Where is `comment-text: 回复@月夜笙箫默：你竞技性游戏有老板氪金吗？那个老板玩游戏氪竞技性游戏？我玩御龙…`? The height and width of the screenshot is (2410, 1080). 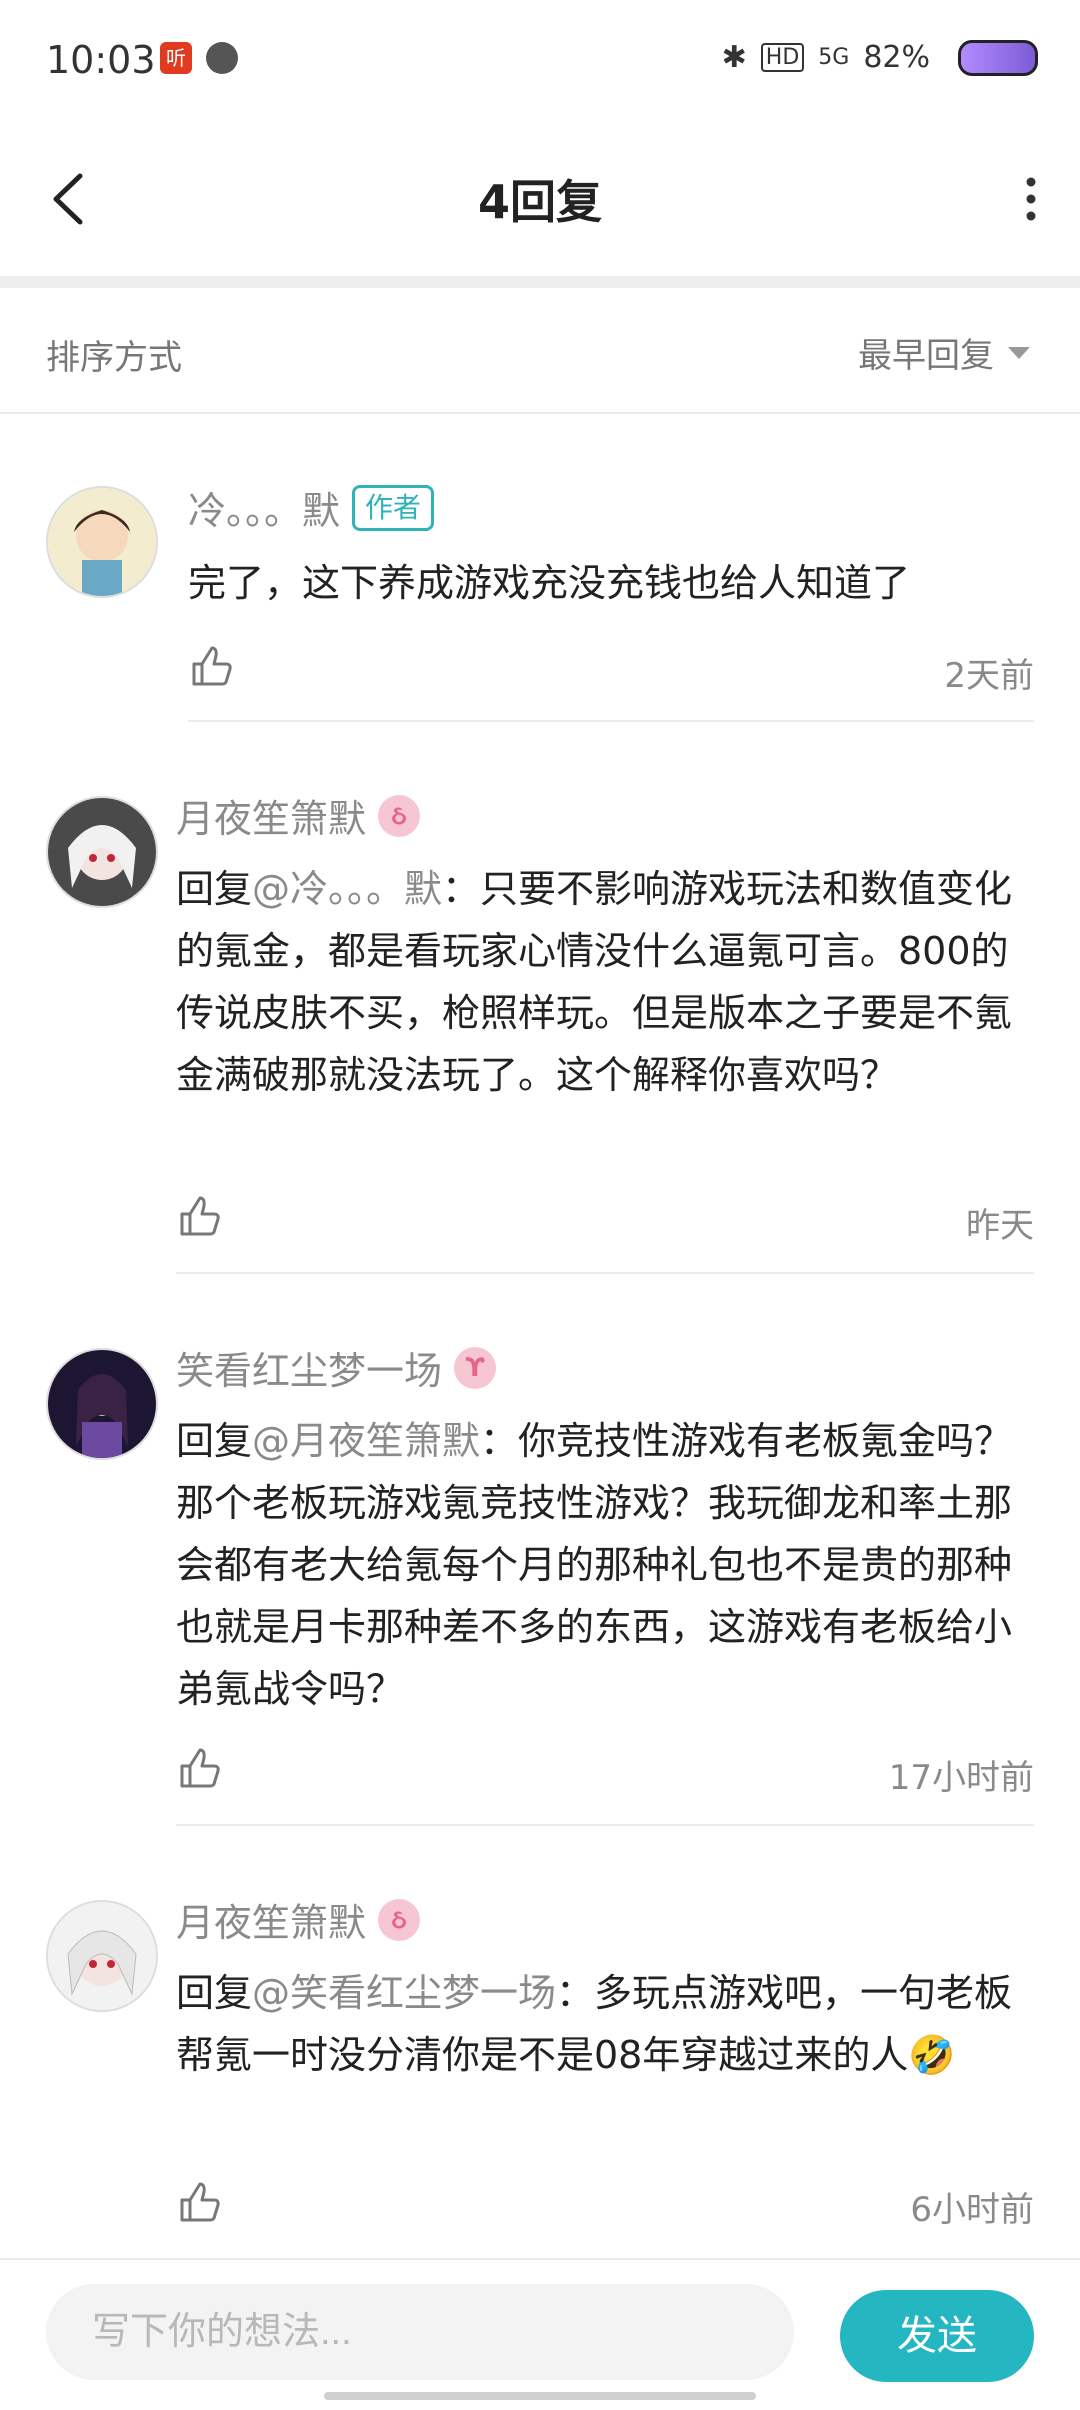
comment-text: 回复@月夜笙箫默：你竞技性游戏有老板氪金吗？那个老板玩游戏氪竞技性游戏？我玩御龙… is located at coordinates (606, 1565).